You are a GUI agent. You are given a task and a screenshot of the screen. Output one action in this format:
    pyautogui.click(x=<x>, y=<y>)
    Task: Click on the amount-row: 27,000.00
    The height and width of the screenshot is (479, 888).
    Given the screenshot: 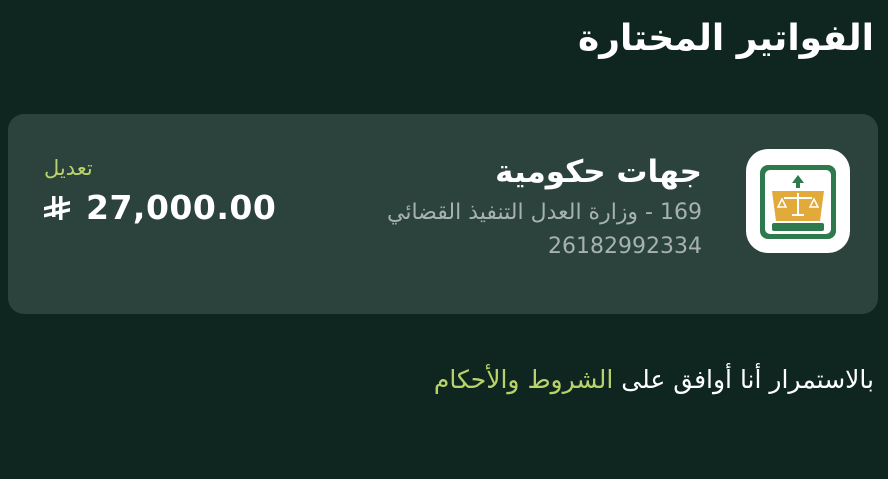 What is the action you would take?
    pyautogui.click(x=159, y=207)
    